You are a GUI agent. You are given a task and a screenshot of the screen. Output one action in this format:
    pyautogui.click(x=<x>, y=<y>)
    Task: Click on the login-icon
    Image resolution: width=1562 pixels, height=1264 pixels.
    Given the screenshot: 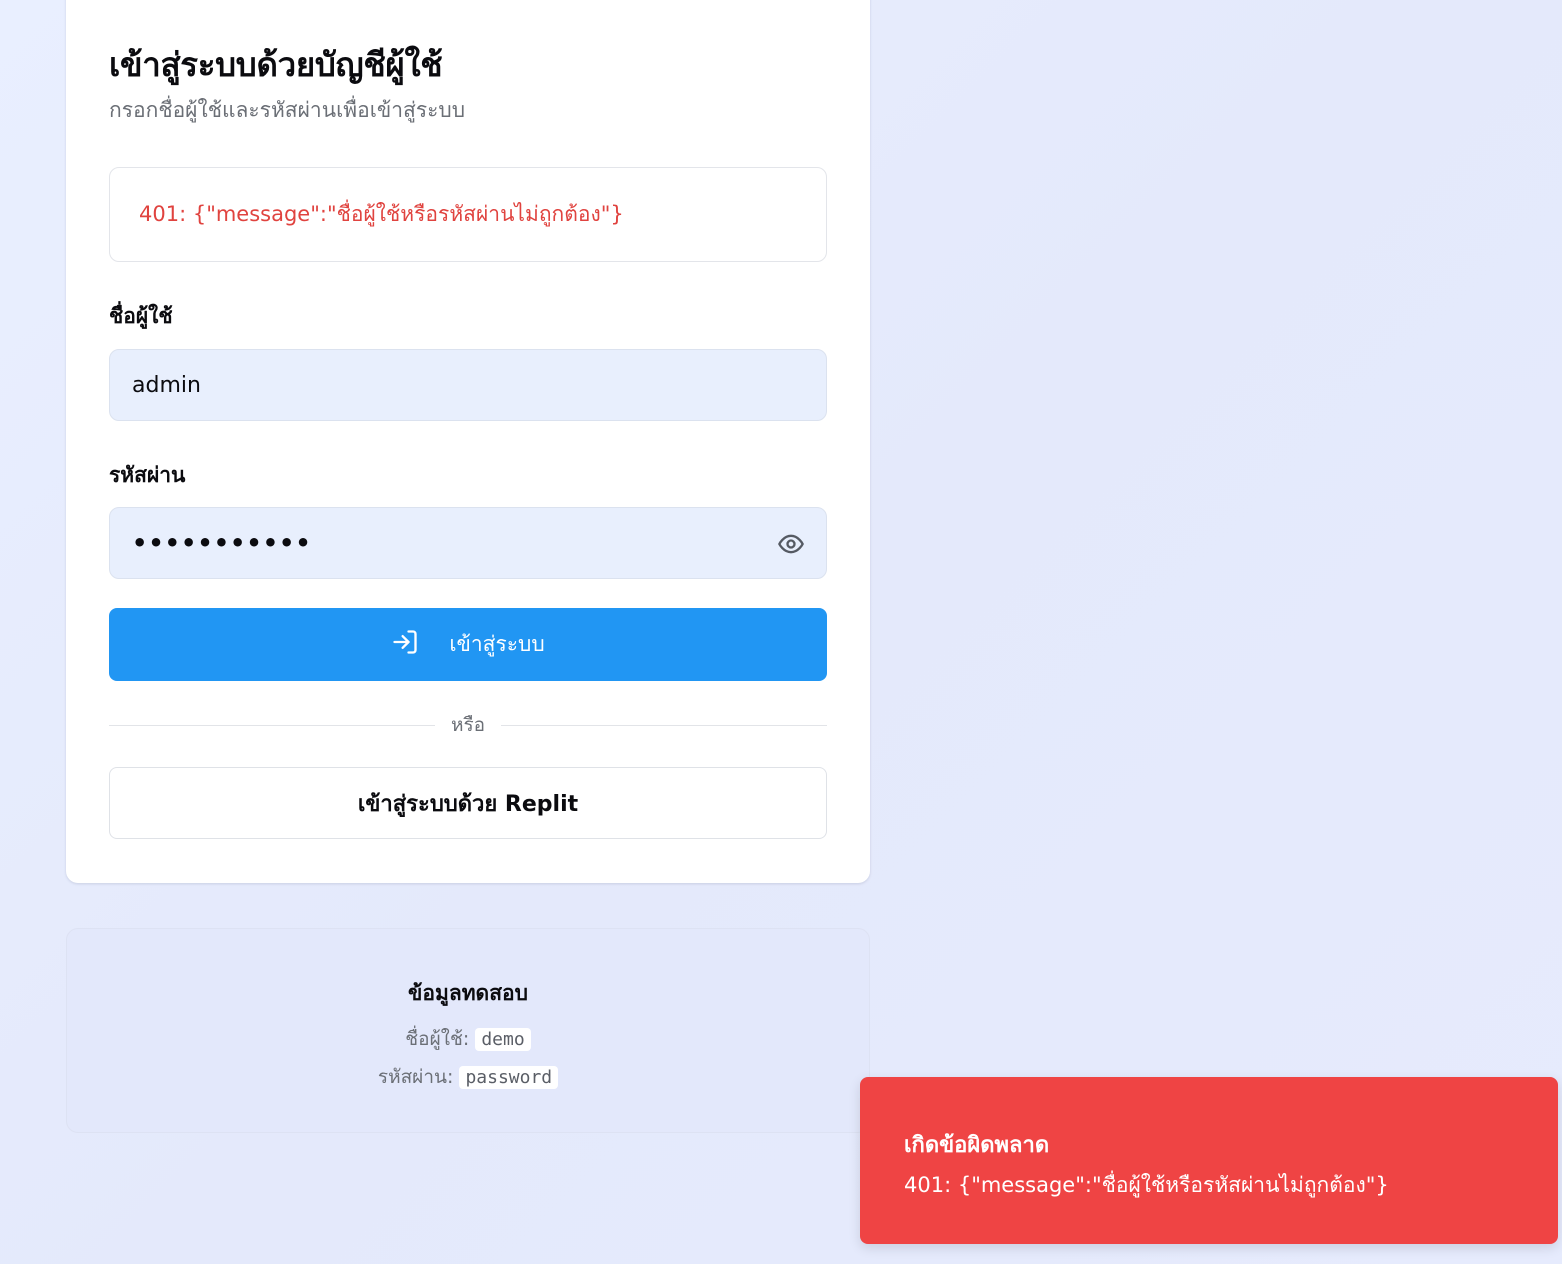 What is the action you would take?
    pyautogui.click(x=405, y=644)
    